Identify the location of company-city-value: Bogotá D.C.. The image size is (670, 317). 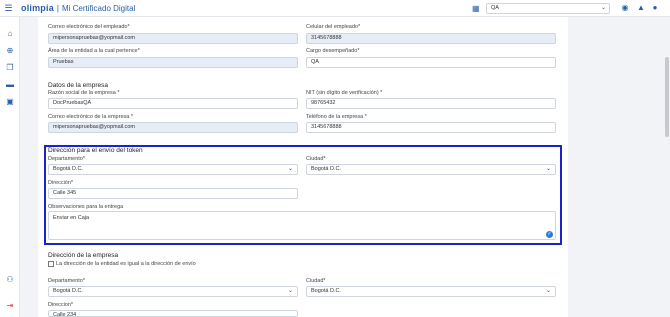
(326, 291).